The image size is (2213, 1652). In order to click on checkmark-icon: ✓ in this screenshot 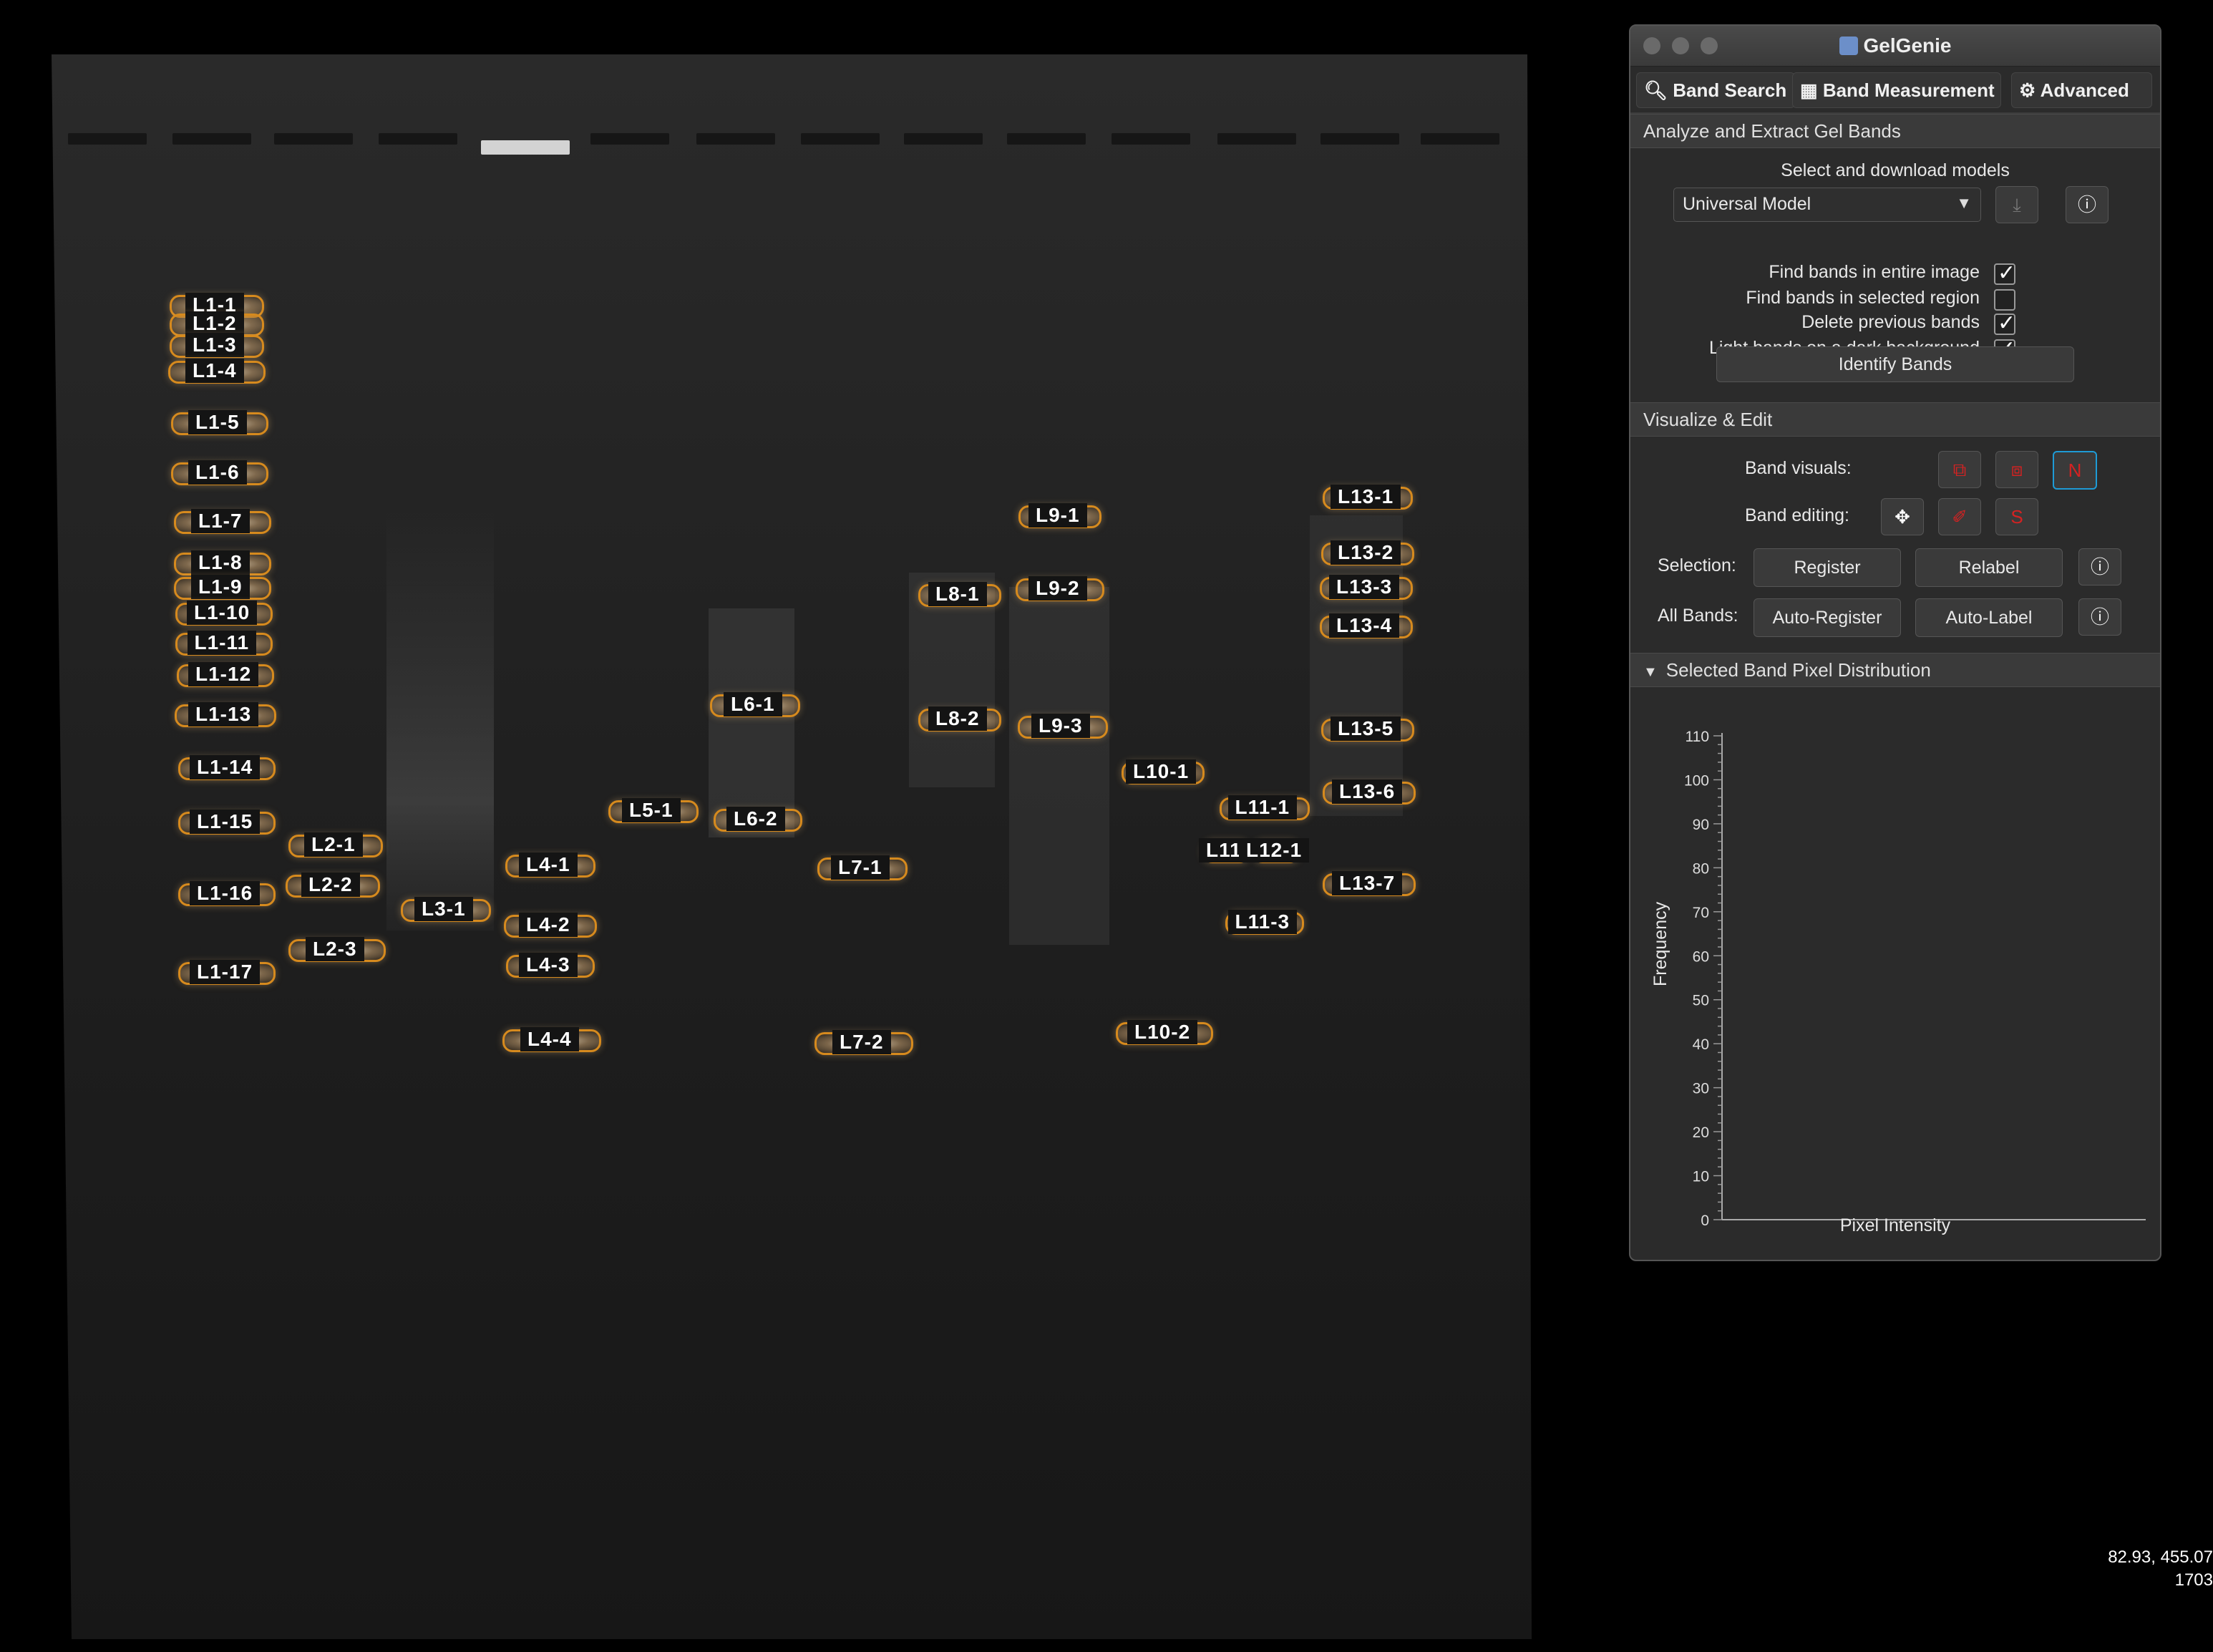, I will do `click(2007, 273)`.